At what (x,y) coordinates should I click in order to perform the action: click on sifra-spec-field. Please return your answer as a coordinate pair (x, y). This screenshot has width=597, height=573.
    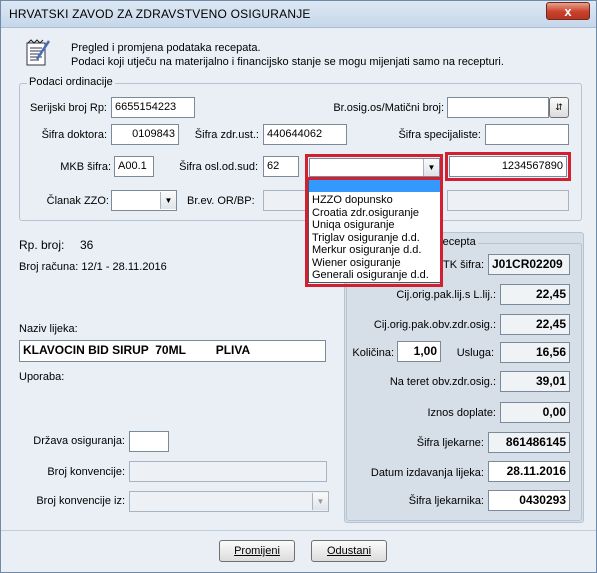
    Looking at the image, I should click on (527, 134).